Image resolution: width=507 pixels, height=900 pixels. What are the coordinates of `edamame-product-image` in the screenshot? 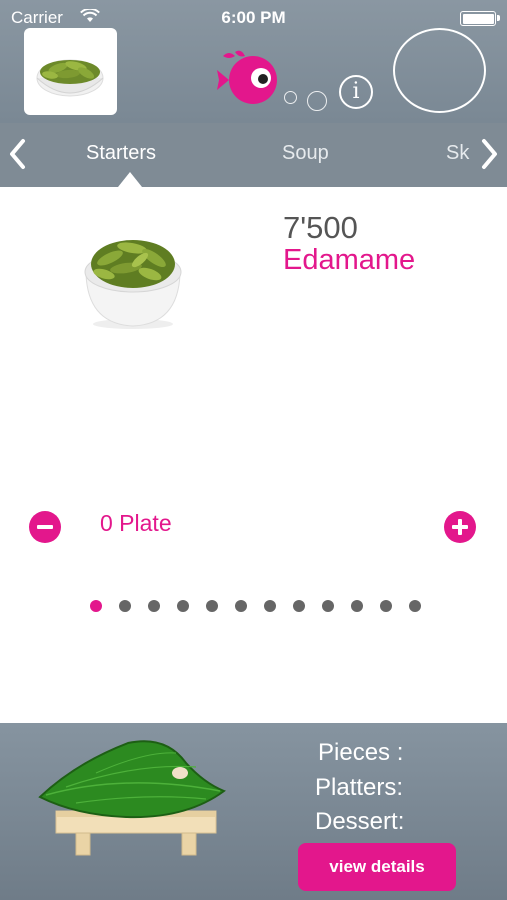 It's located at (133, 284).